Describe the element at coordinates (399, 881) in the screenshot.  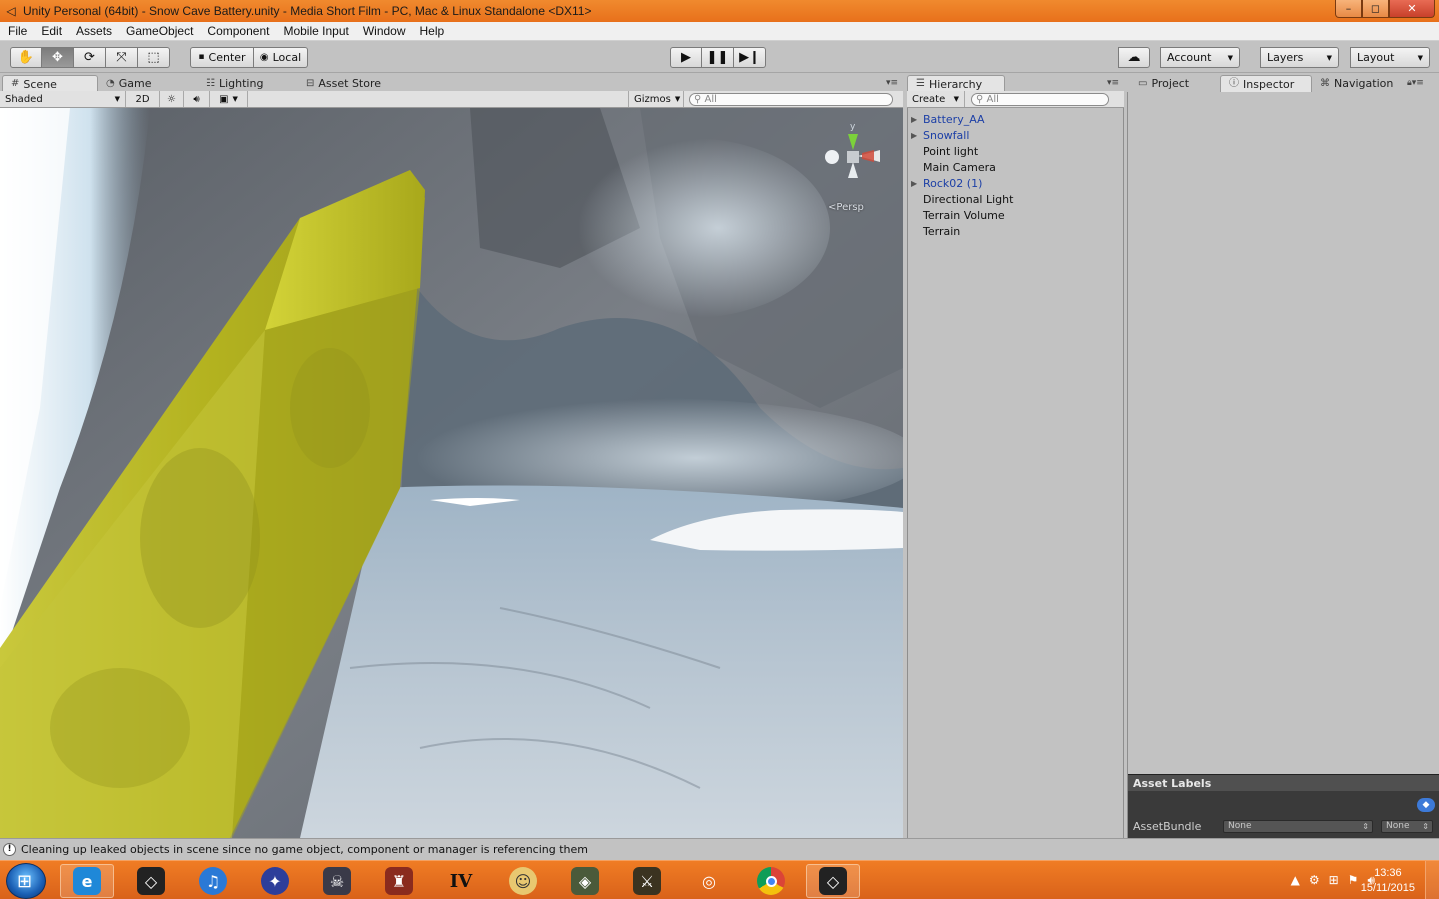
I see `taskbar-app: ♜` at that location.